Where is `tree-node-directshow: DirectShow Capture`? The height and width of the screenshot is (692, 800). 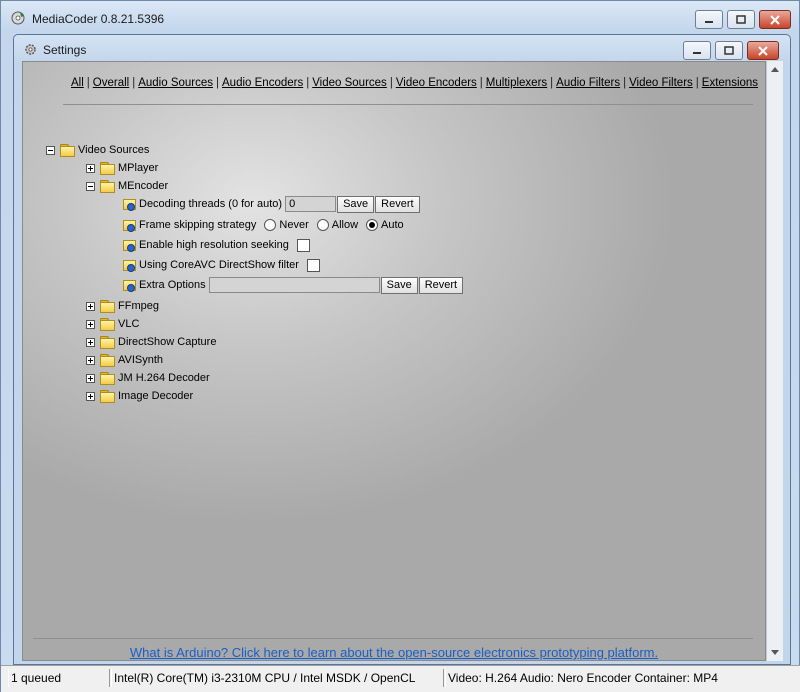 tree-node-directshow: DirectShow Capture is located at coordinates (151, 342).